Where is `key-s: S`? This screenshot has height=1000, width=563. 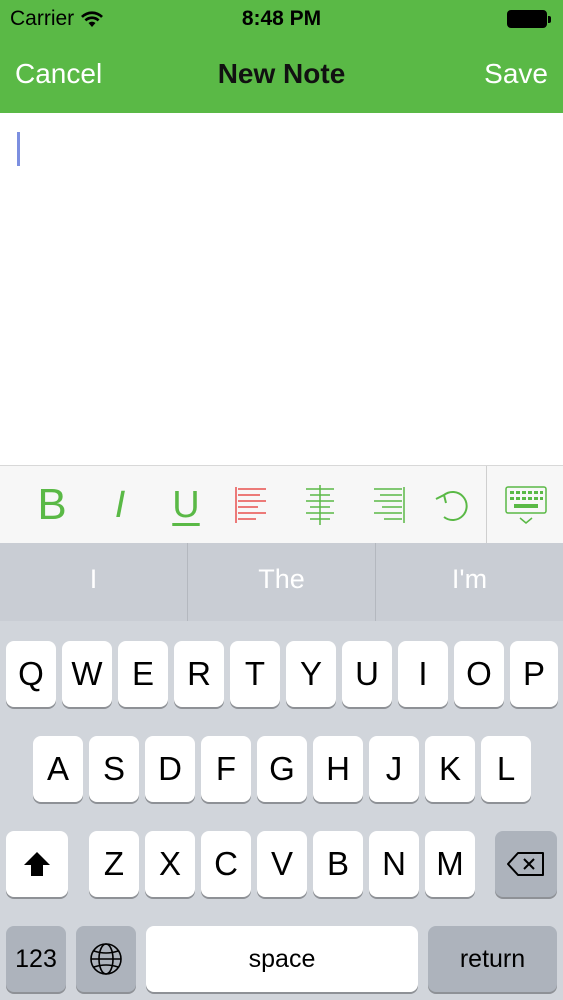
key-s: S is located at coordinates (114, 769).